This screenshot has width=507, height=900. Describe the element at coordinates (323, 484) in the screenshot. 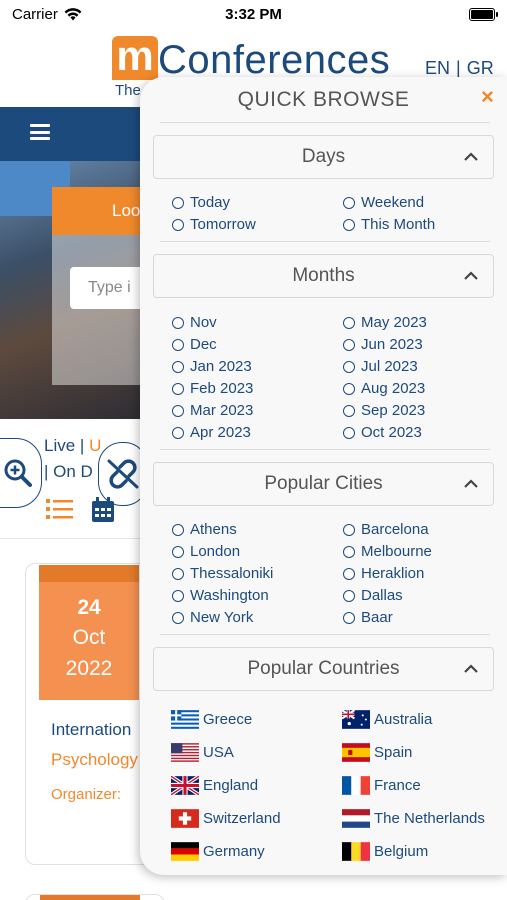

I see `cities-section-header: Popular Cities` at that location.